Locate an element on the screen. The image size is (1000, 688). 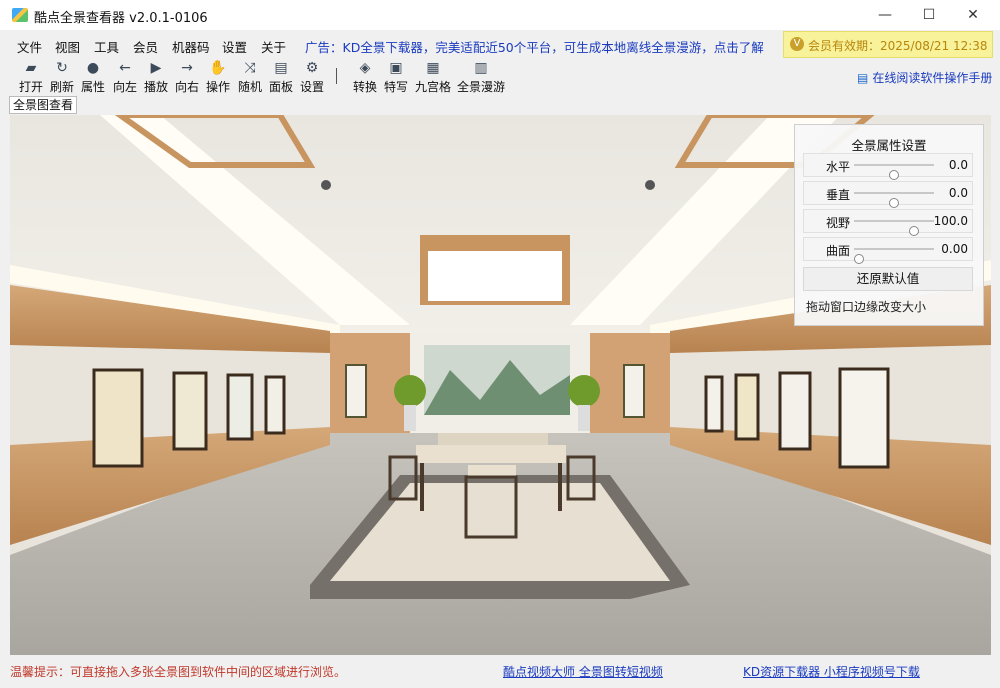
vip-expiry-text: 会员有效期：2025/08/21 12:38 is located at coordinates (898, 46).